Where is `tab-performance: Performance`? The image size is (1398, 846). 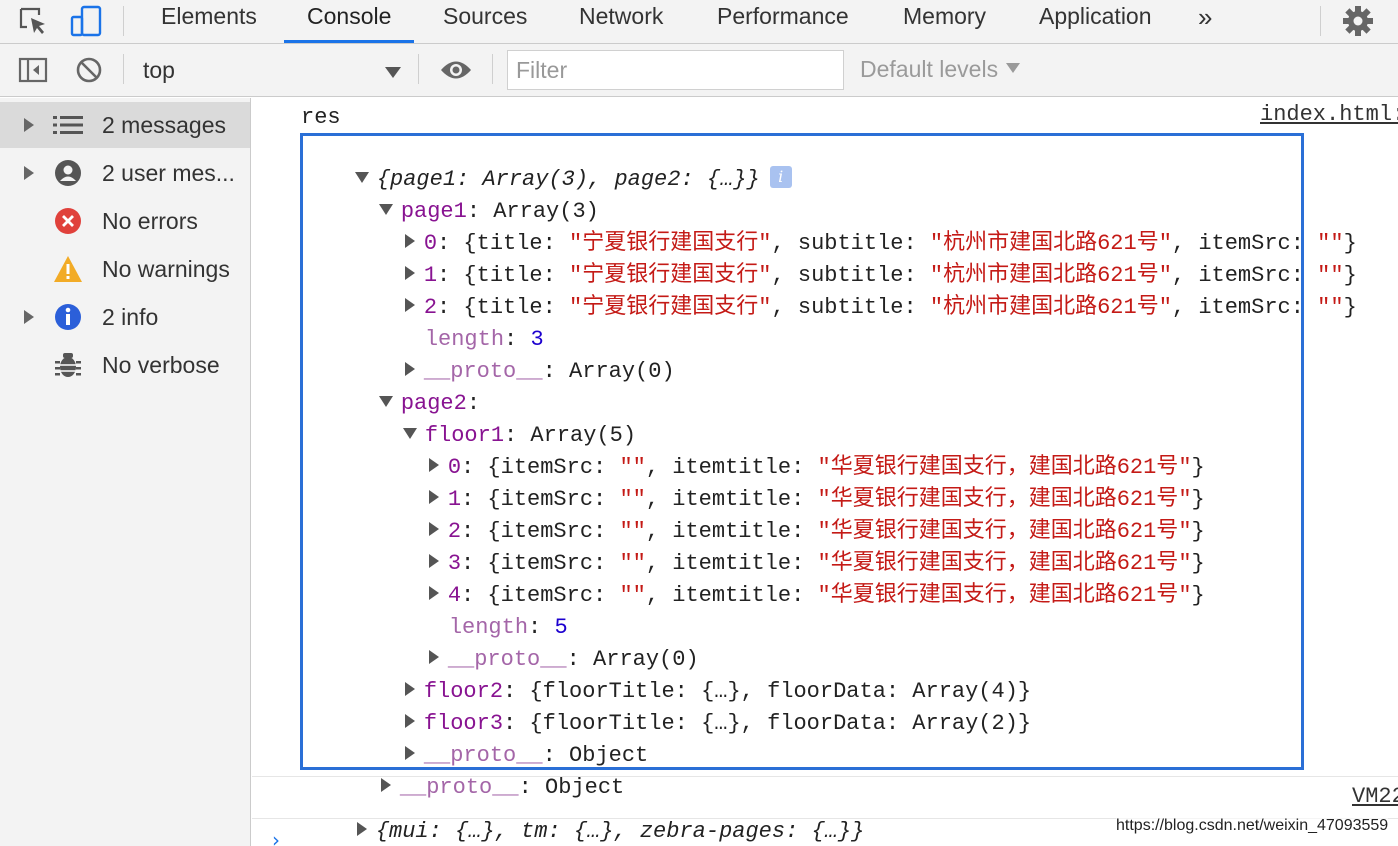 tab-performance: Performance is located at coordinates (783, 21).